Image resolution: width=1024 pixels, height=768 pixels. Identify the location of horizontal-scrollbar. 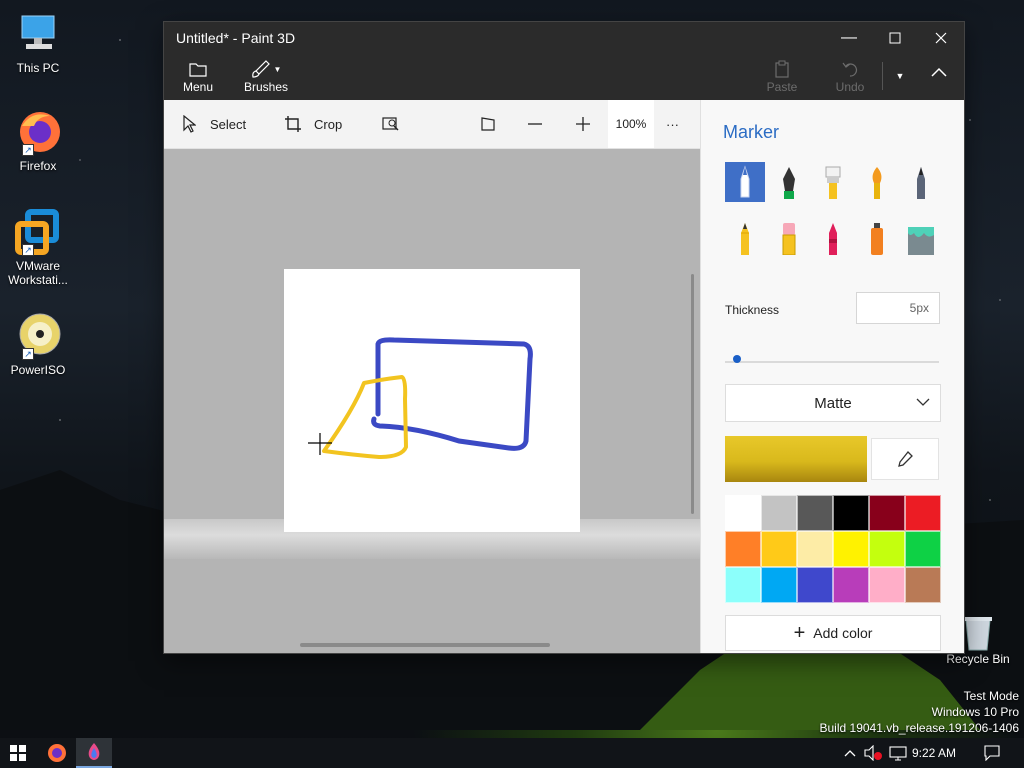
(425, 645).